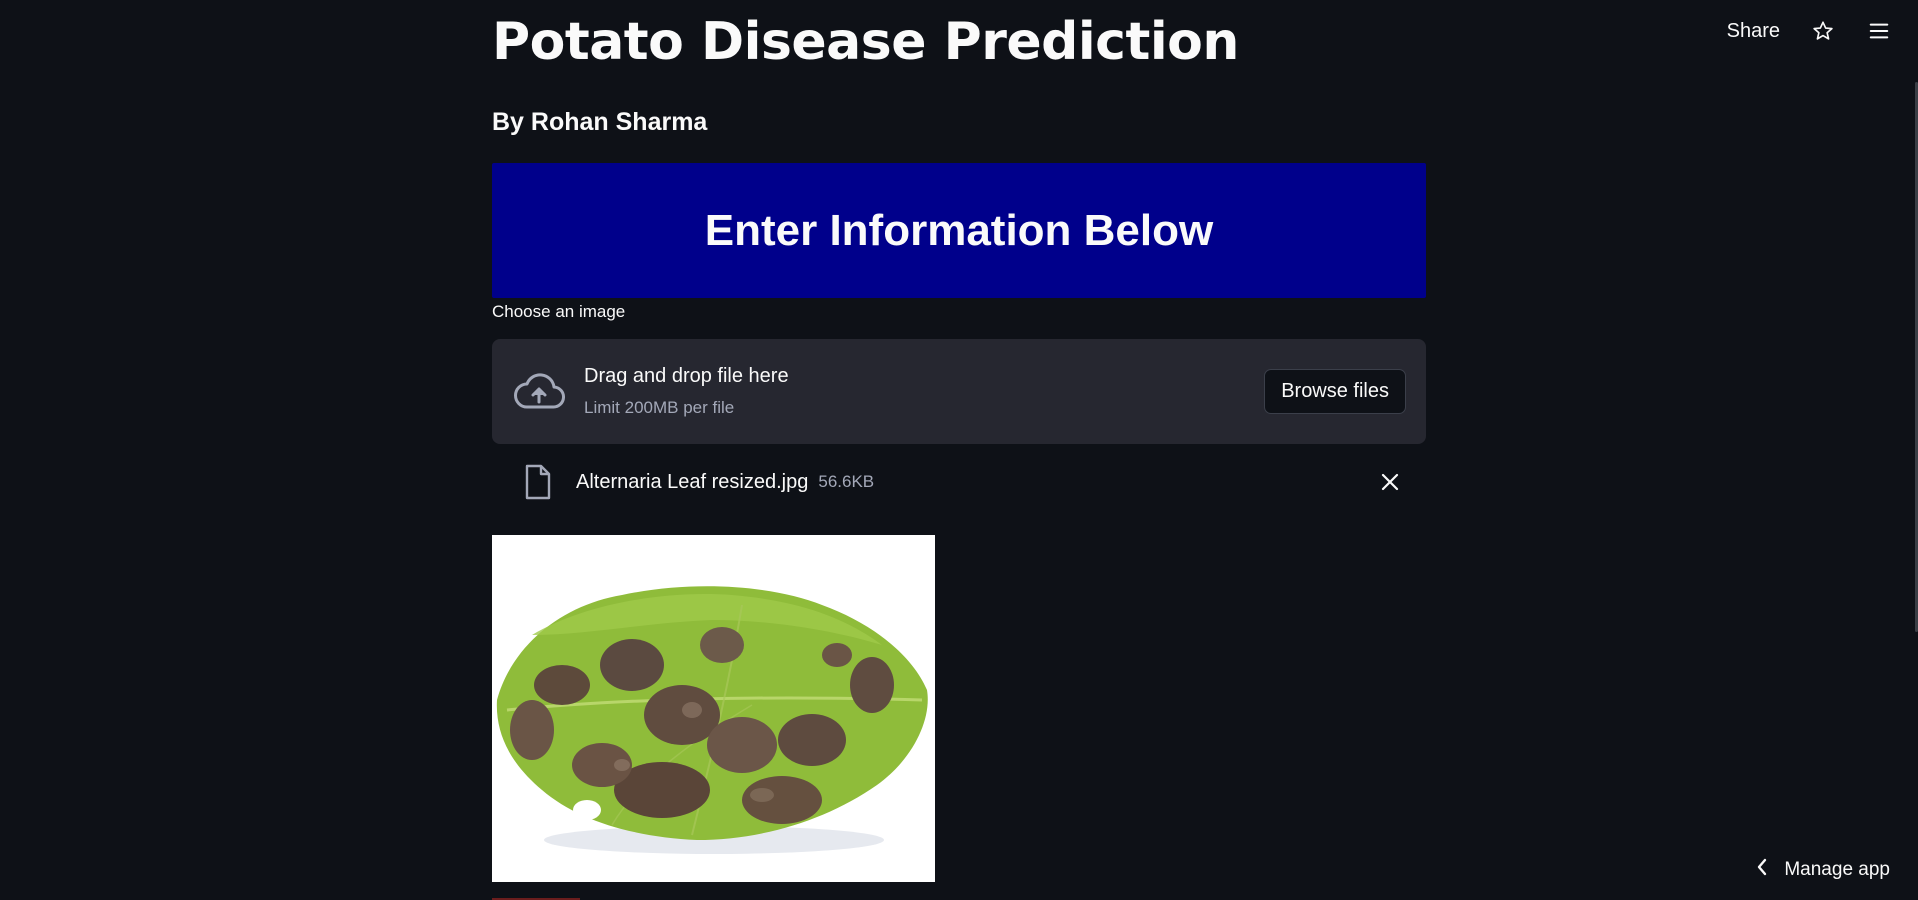 This screenshot has height=900, width=1918. What do you see at coordinates (686, 376) in the screenshot?
I see `dropzone-instruction: Drag and drop file here` at bounding box center [686, 376].